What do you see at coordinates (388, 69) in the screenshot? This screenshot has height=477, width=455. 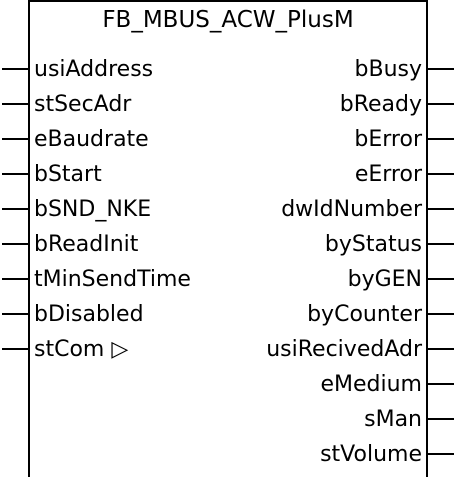 I see `output-pin-label: bBusy` at bounding box center [388, 69].